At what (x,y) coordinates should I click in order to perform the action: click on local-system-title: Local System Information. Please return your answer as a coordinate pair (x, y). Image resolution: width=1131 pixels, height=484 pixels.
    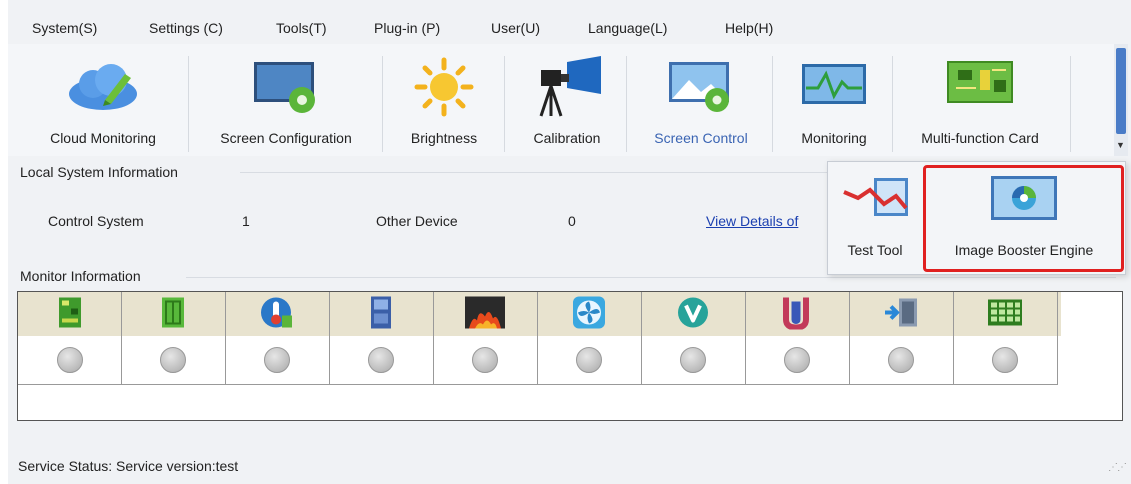
    Looking at the image, I should click on (99, 172).